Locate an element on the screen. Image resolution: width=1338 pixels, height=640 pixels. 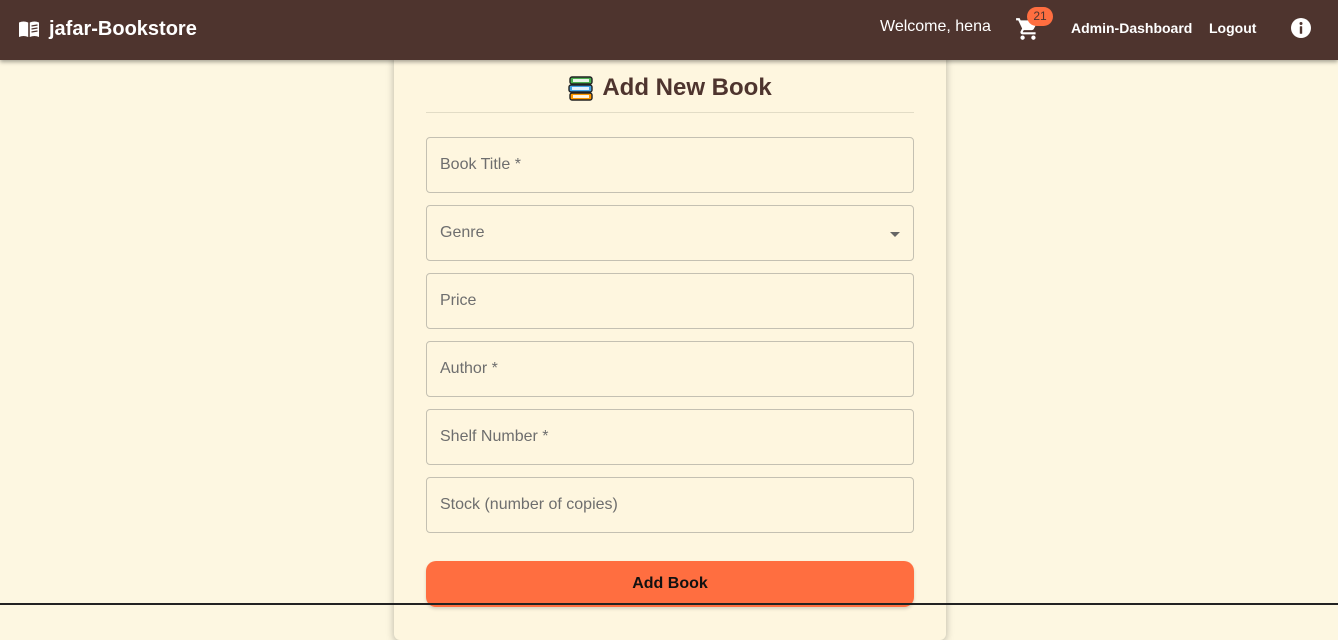
admin-dashboard-link: Admin-Dashboard is located at coordinates (1131, 28).